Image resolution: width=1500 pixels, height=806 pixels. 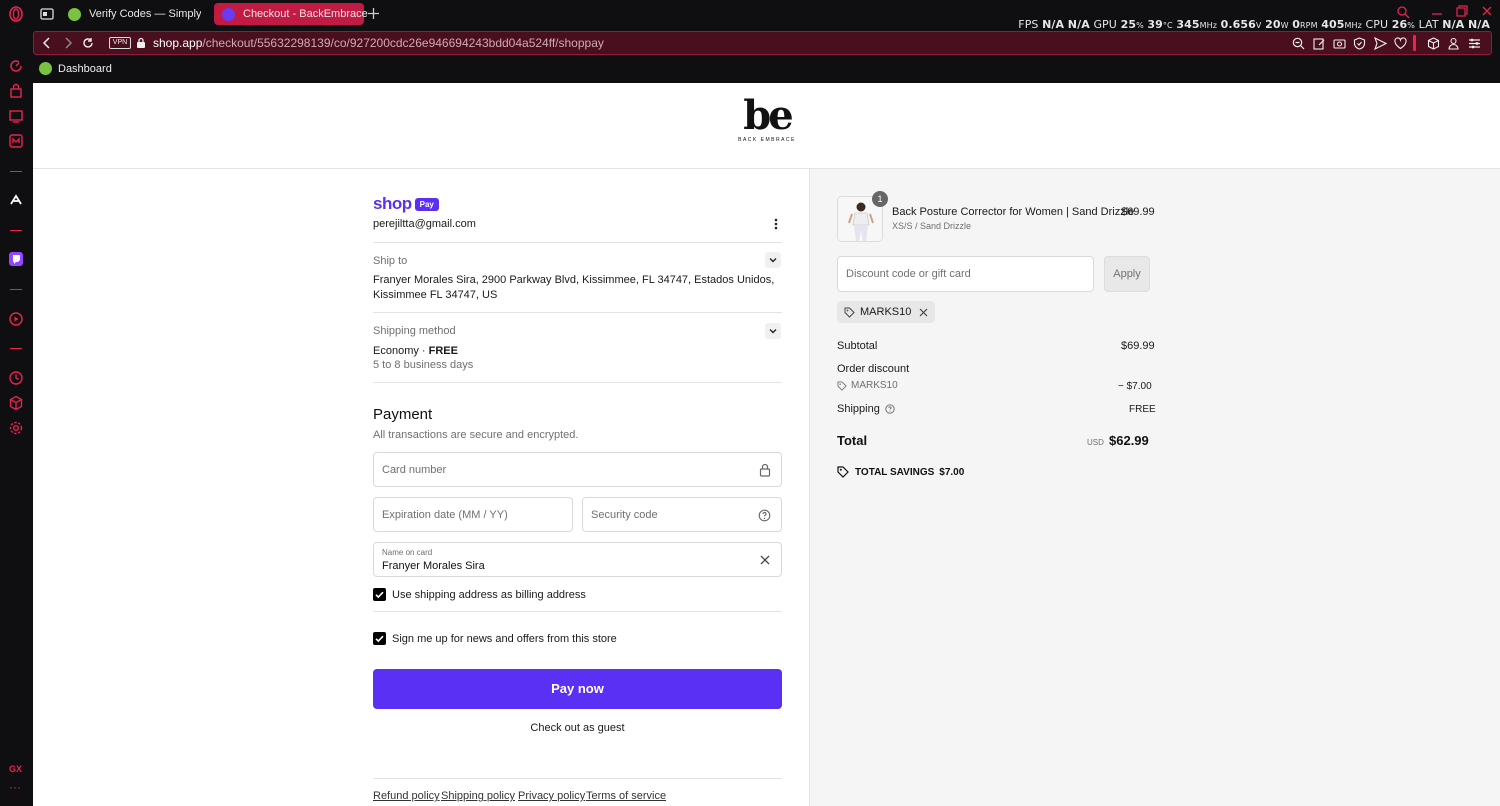 What do you see at coordinates (47, 43) in the screenshot?
I see `back-arrow-icon` at bounding box center [47, 43].